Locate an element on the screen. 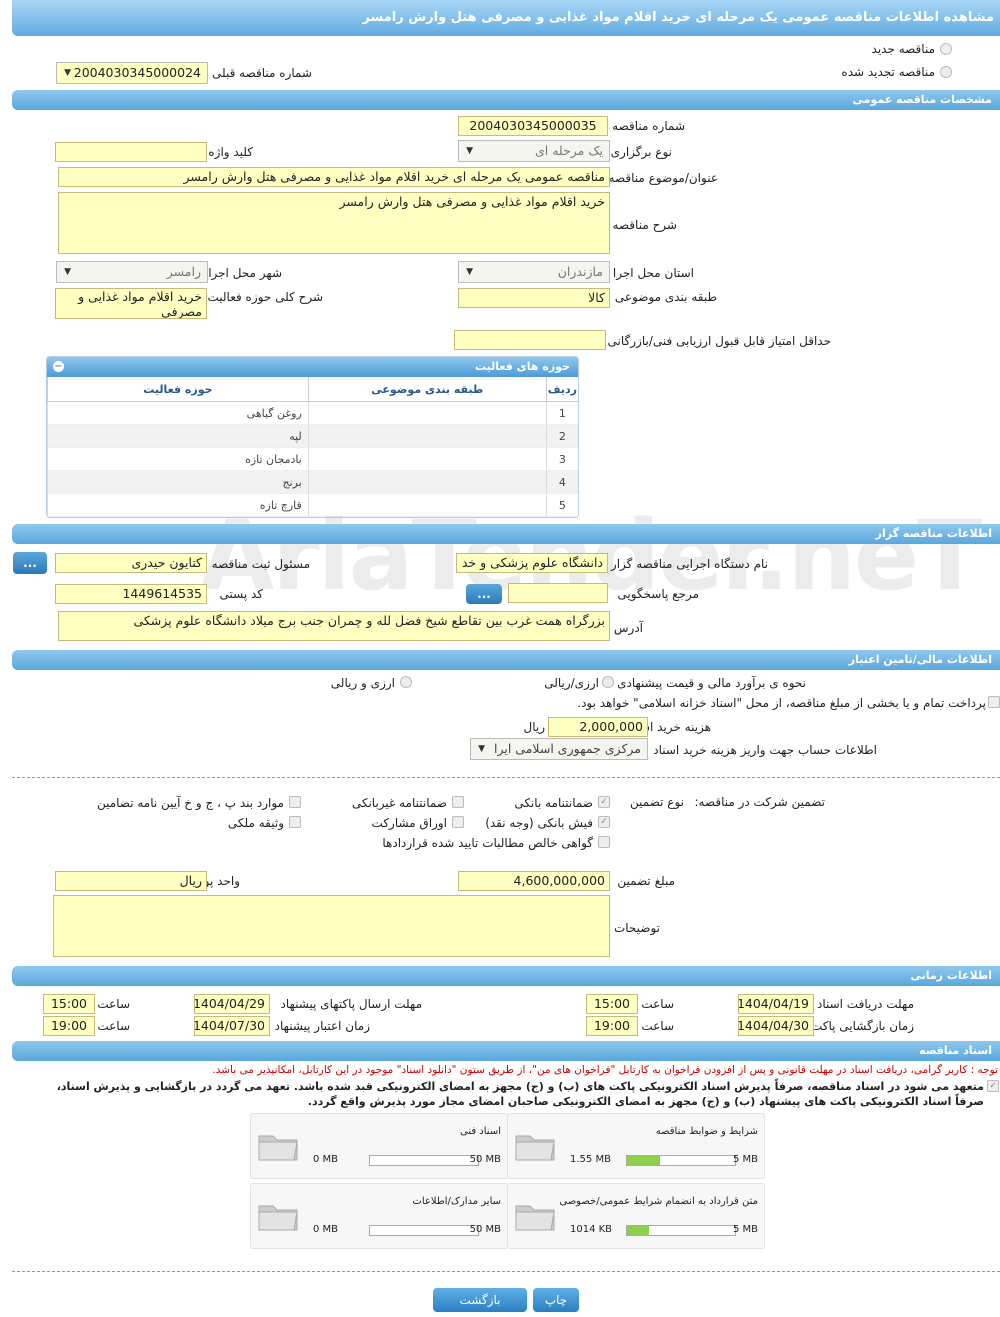 The width and height of the screenshot is (1000, 1317). bank-receipt-checkbox: ✓ is located at coordinates (604, 822).